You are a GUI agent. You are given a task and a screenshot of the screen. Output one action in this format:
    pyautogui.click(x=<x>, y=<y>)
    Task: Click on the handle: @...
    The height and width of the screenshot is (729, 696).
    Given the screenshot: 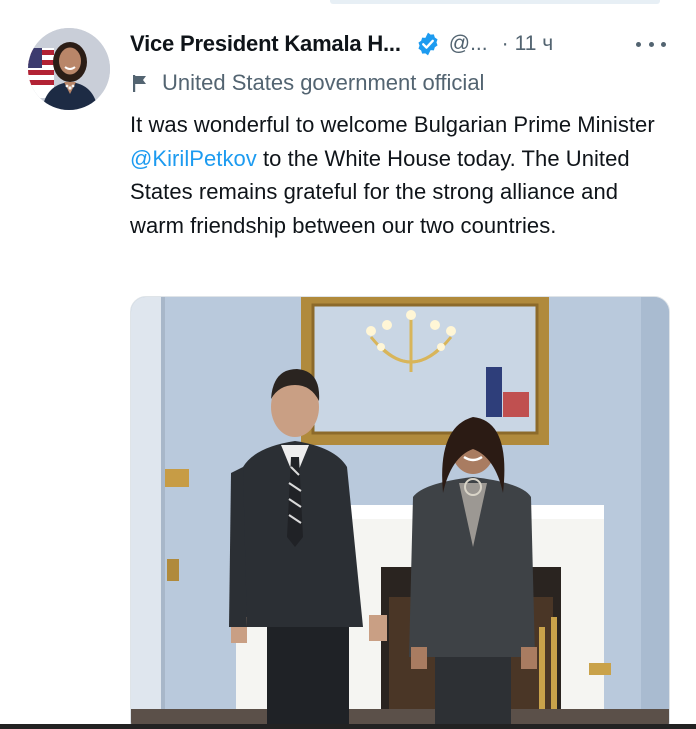 What is the action you would take?
    pyautogui.click(x=468, y=44)
    